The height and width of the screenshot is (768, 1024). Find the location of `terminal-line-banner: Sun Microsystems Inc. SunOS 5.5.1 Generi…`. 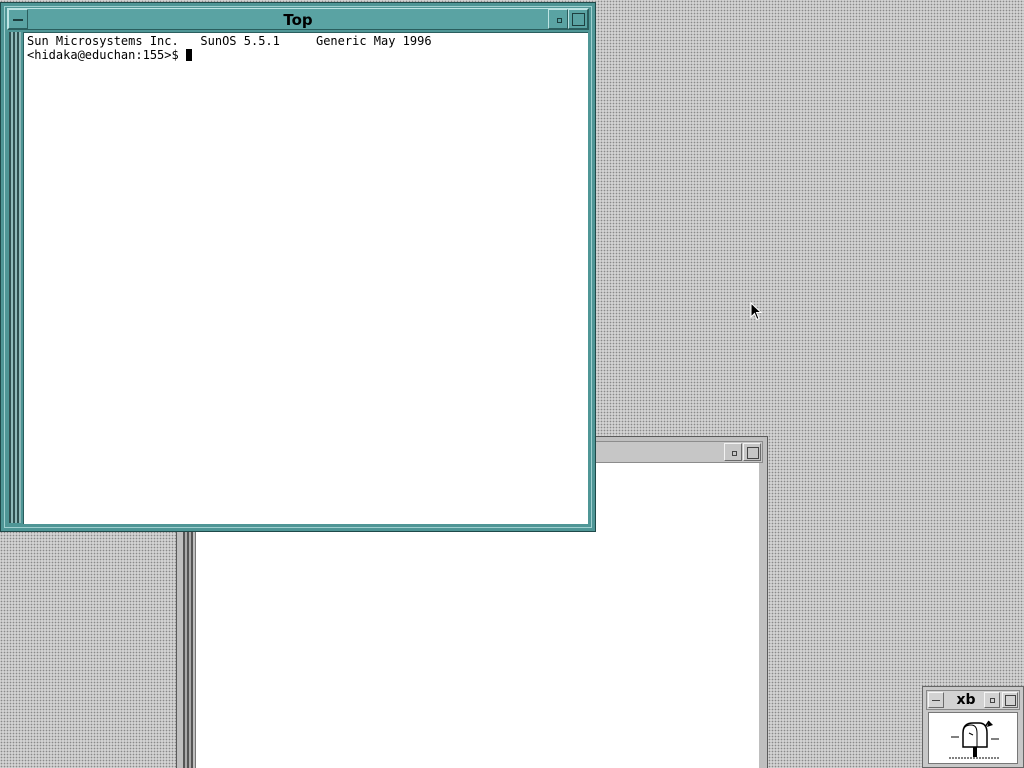

terminal-line-banner: Sun Microsystems Inc. SunOS 5.5.1 Generi… is located at coordinates (229, 41).